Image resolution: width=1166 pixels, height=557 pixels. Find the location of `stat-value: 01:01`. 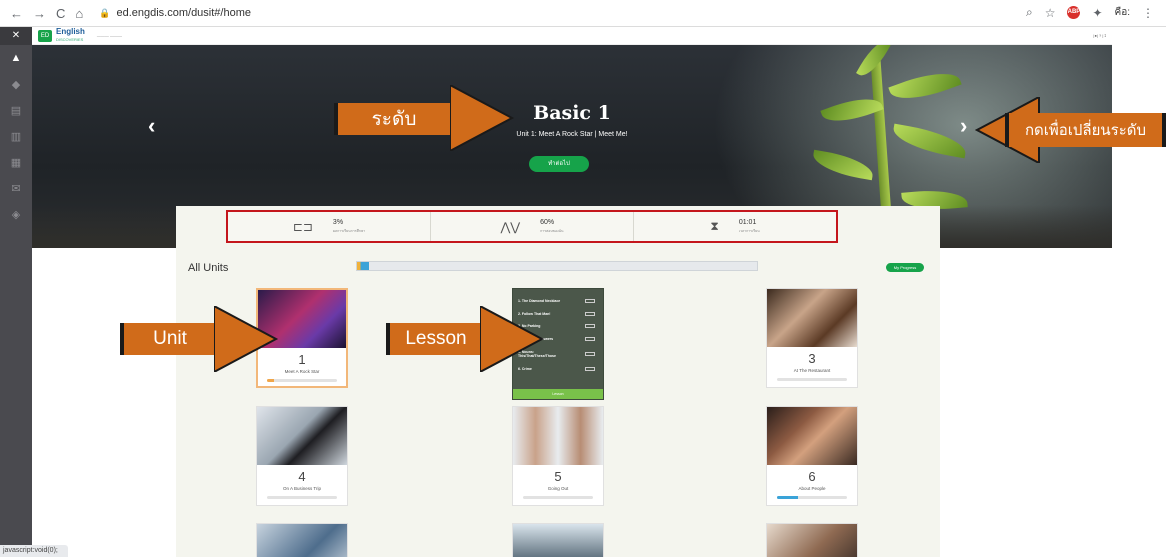

stat-value: 01:01 is located at coordinates (747, 222).